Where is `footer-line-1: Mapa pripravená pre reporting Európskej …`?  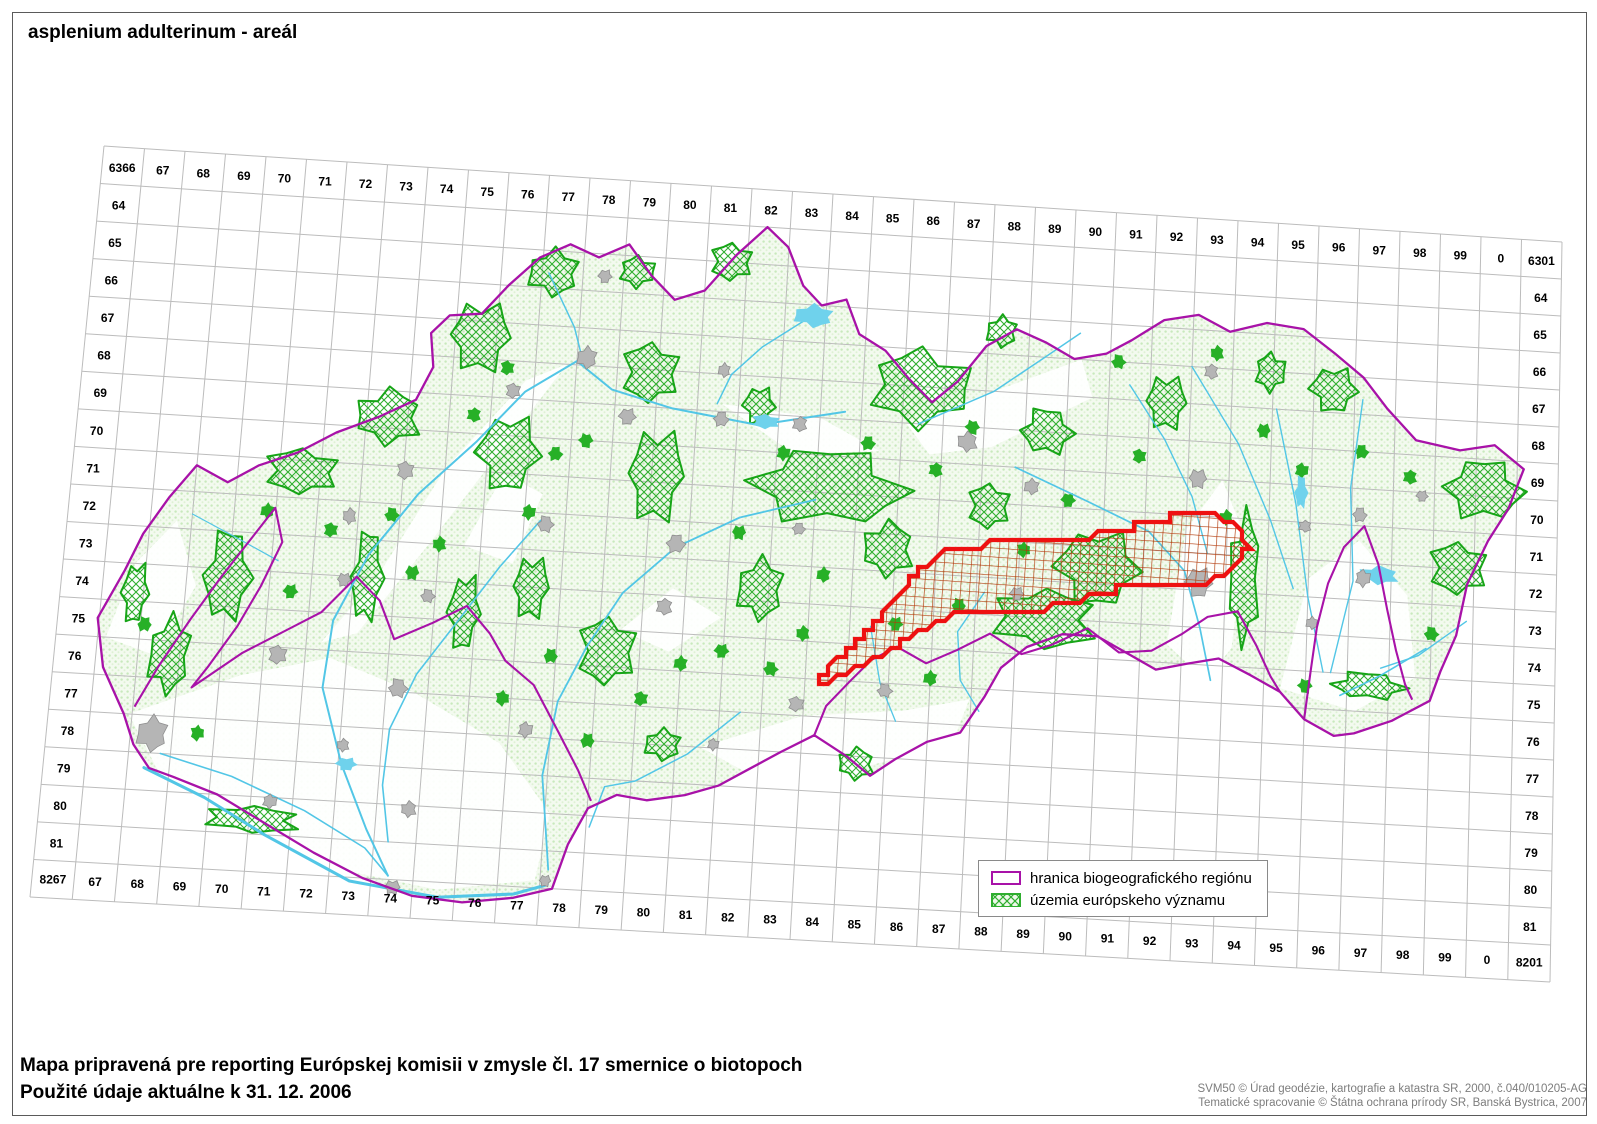
footer-line-1: Mapa pripravená pre reporting Európskej … is located at coordinates (411, 1065).